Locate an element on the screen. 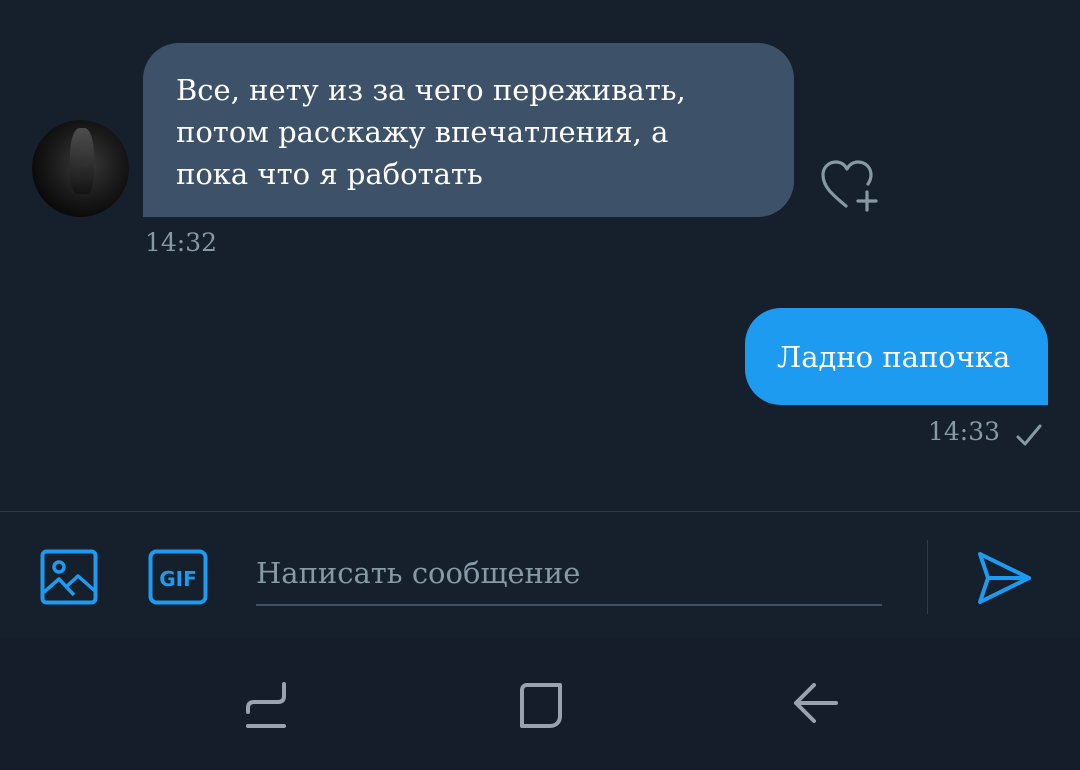 The image size is (1080, 770). composer-divider is located at coordinates (927, 577).